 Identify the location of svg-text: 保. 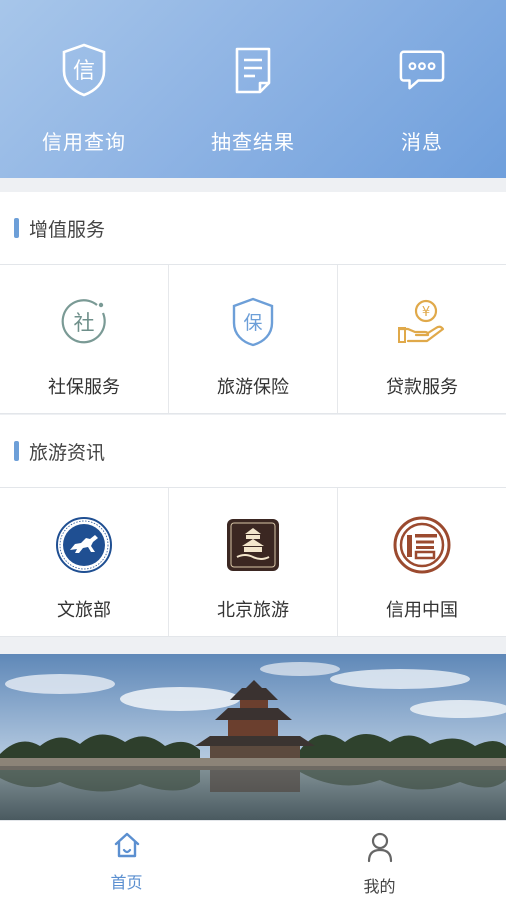
(252, 323).